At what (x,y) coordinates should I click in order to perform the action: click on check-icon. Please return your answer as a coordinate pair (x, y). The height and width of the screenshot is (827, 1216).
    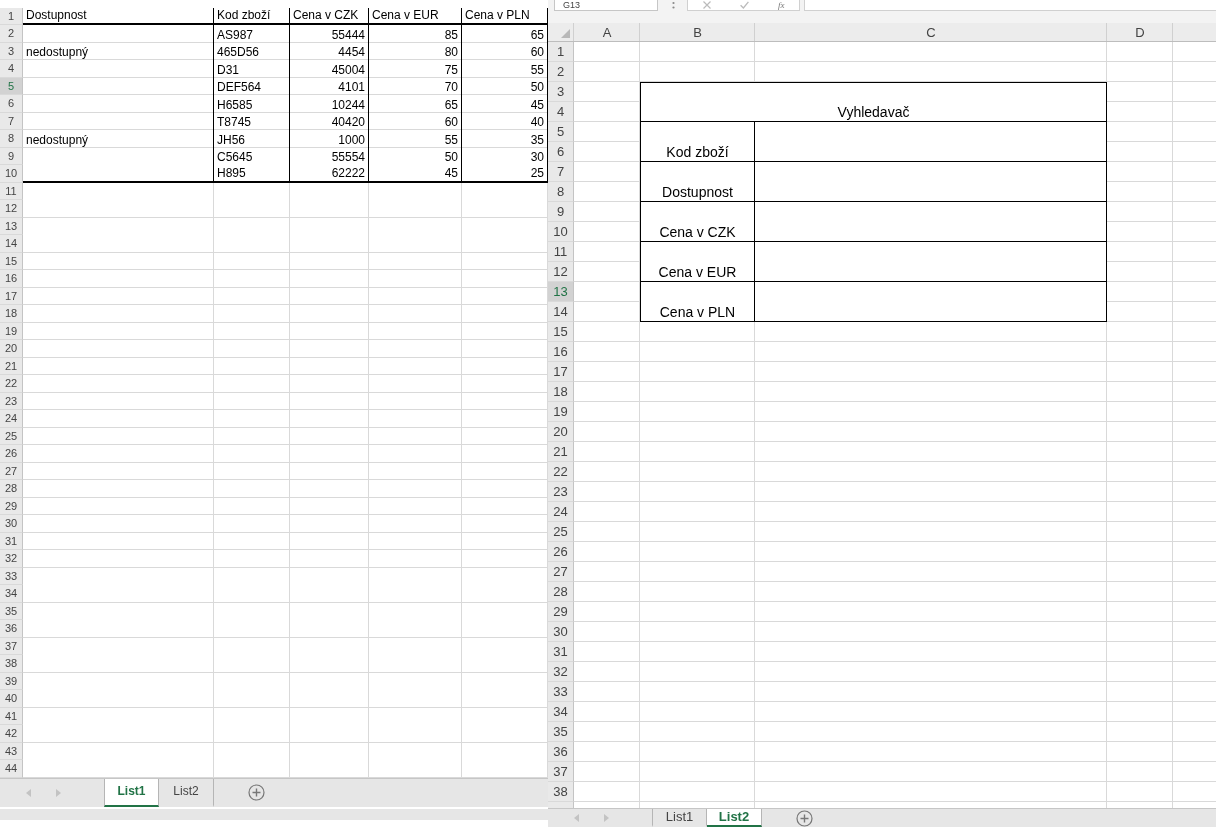
    Looking at the image, I should click on (744, 5).